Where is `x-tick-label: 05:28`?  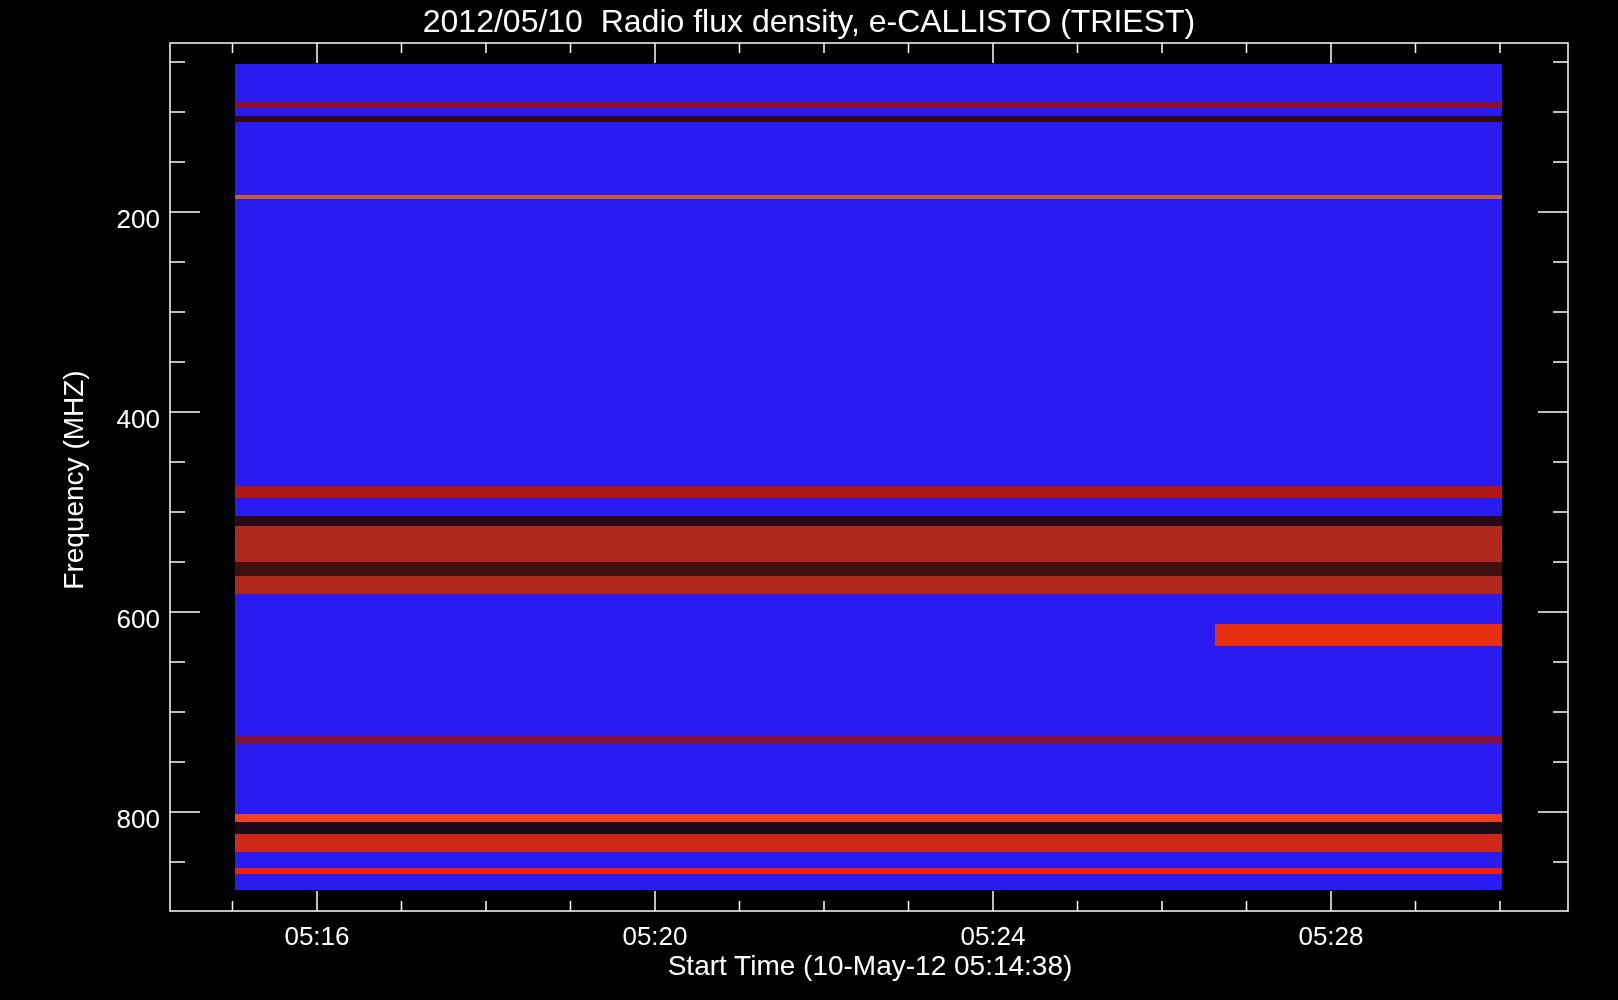
x-tick-label: 05:28 is located at coordinates (1331, 936).